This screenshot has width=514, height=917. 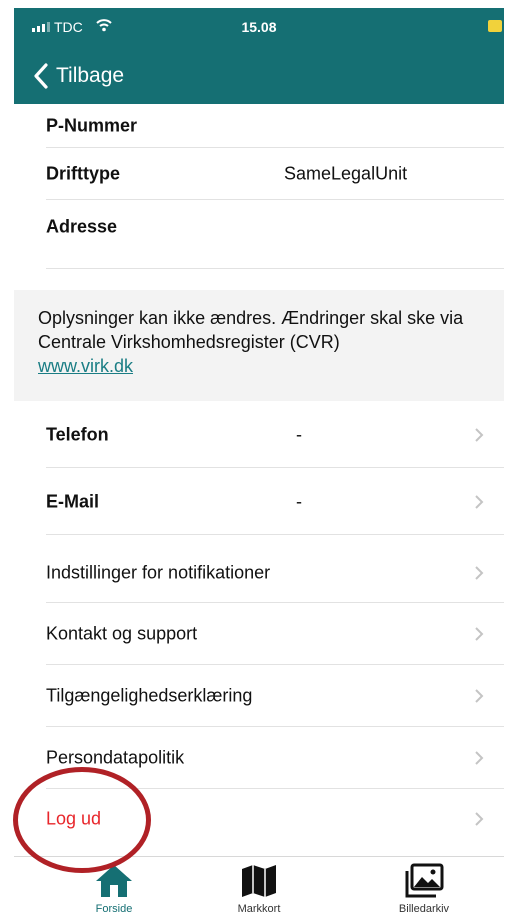 I want to click on tab-bar: Forside Markkort Billedarkiv, so click(x=259, y=886).